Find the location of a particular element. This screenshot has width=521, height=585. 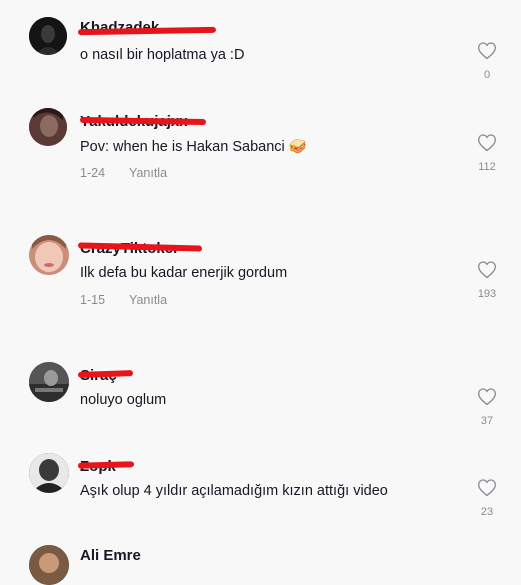

comment-date: 1-15 is located at coordinates (93, 300).